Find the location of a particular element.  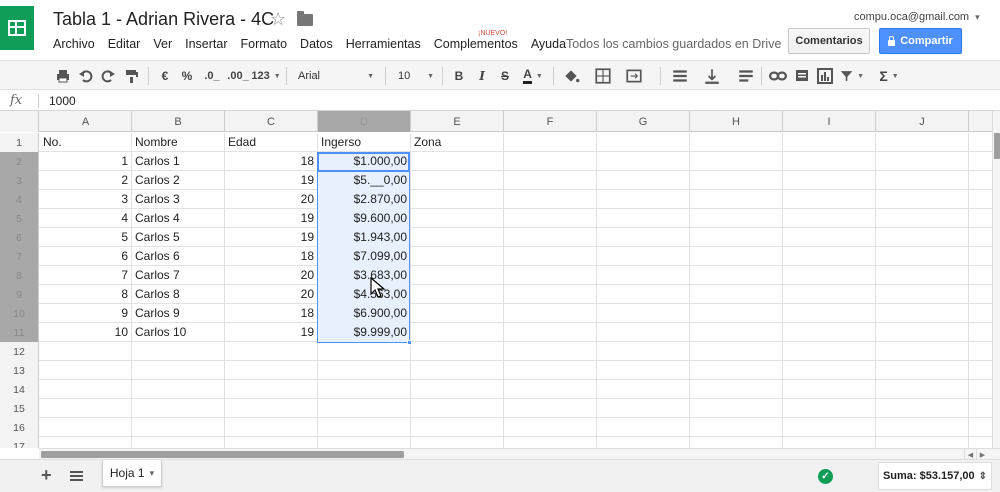

cell-d13 is located at coordinates (364, 370).